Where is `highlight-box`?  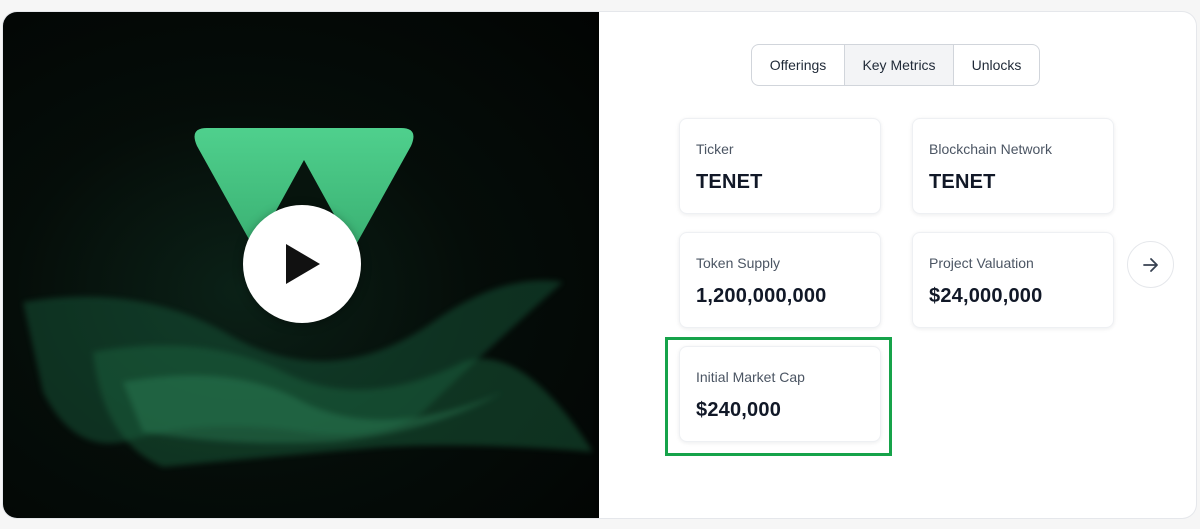
highlight-box is located at coordinates (778, 396).